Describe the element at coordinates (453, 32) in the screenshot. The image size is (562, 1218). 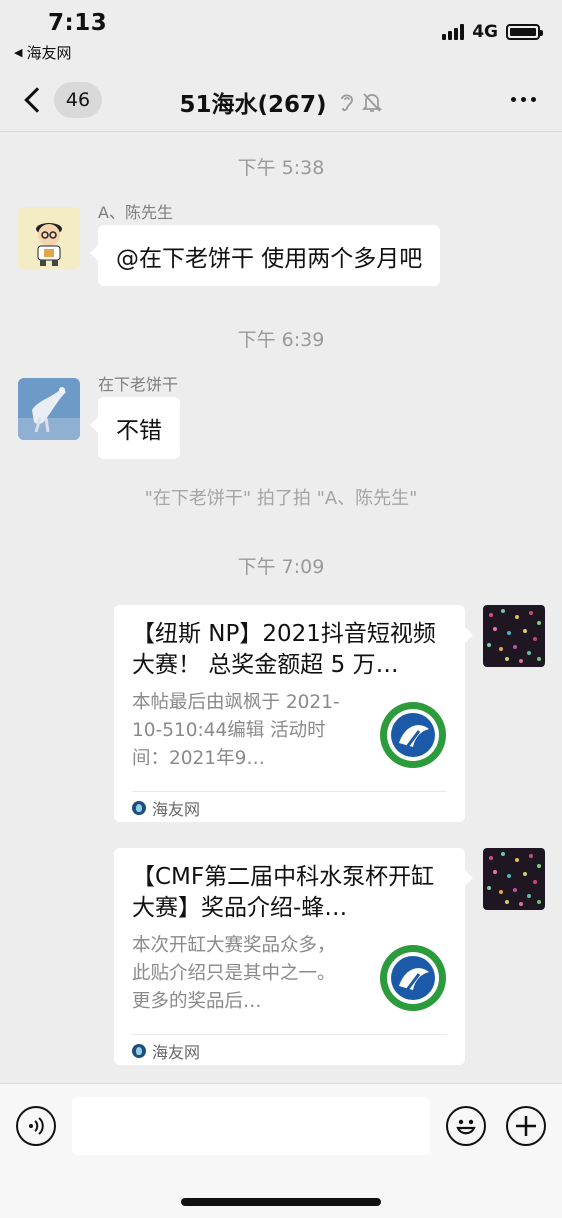
I see `signal-icon` at that location.